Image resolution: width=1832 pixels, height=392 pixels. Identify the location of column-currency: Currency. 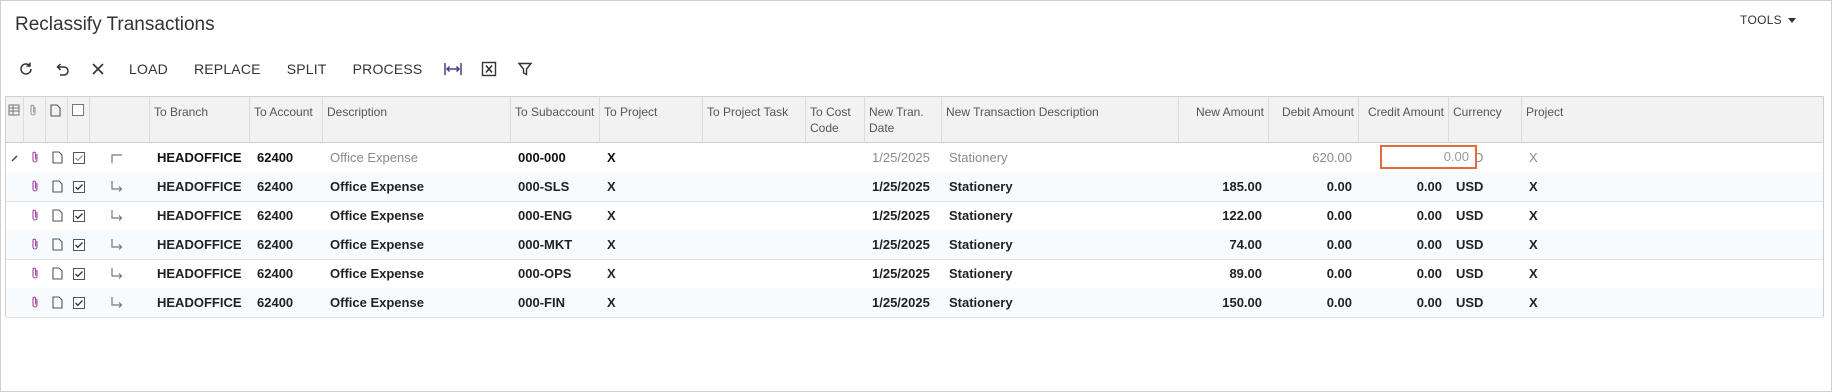
(1485, 119).